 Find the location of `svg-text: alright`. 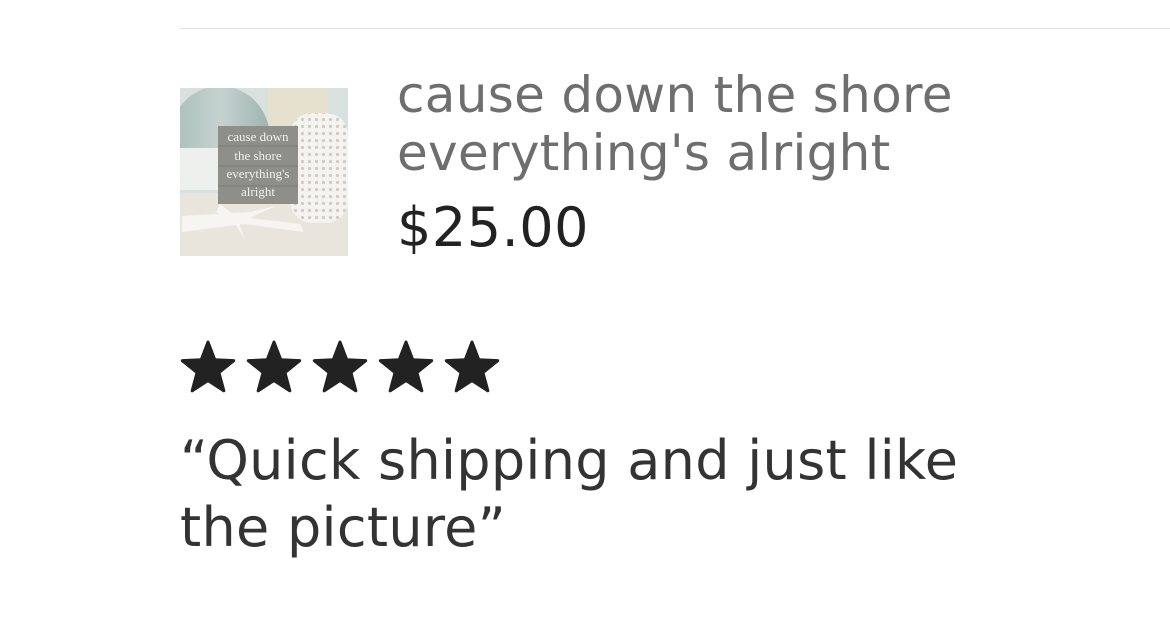

svg-text: alright is located at coordinates (258, 191).